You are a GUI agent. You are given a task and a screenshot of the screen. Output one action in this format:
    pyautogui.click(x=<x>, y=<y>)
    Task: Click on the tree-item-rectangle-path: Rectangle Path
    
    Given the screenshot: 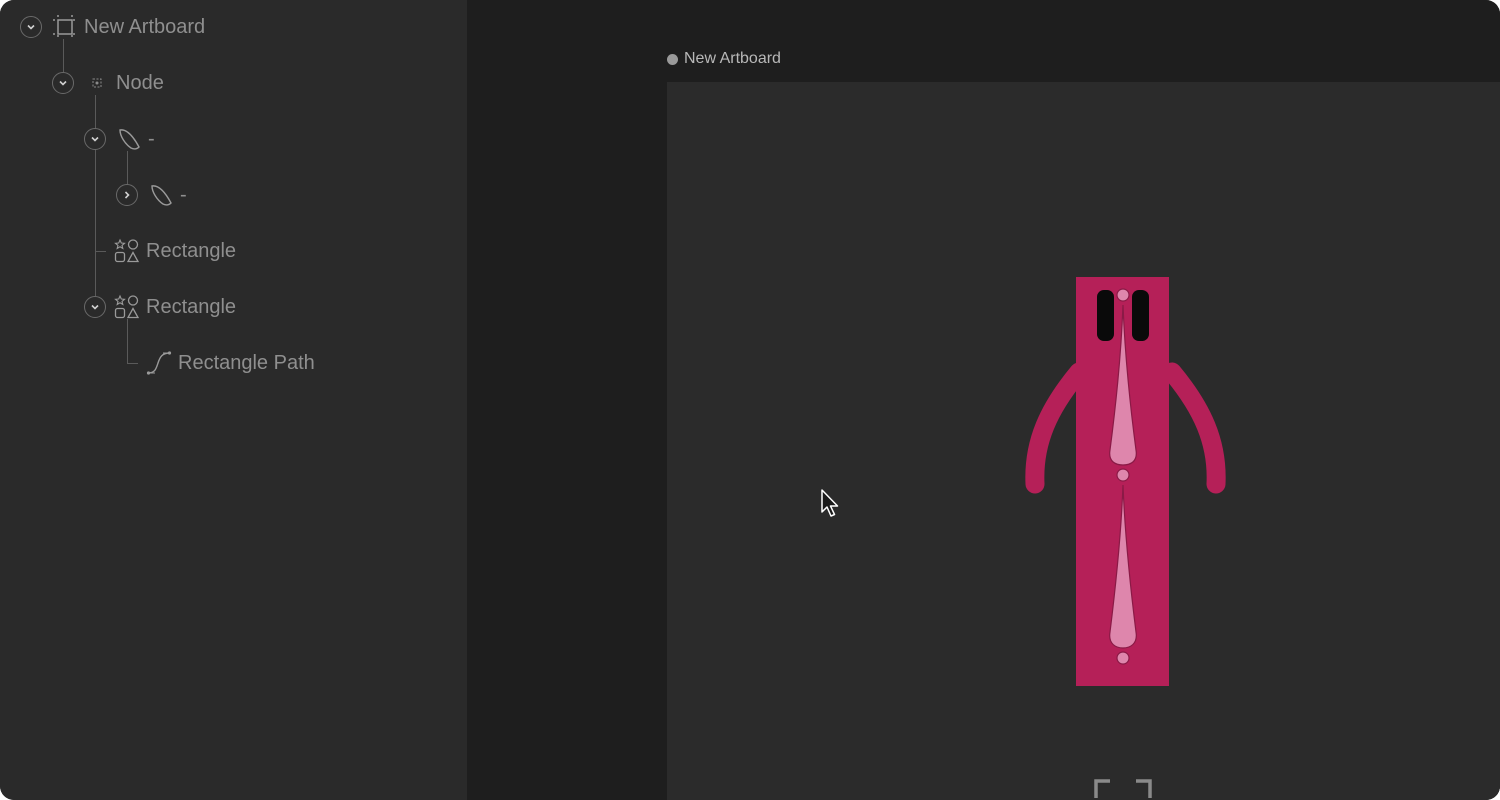 What is the action you would take?
    pyautogui.click(x=230, y=363)
    